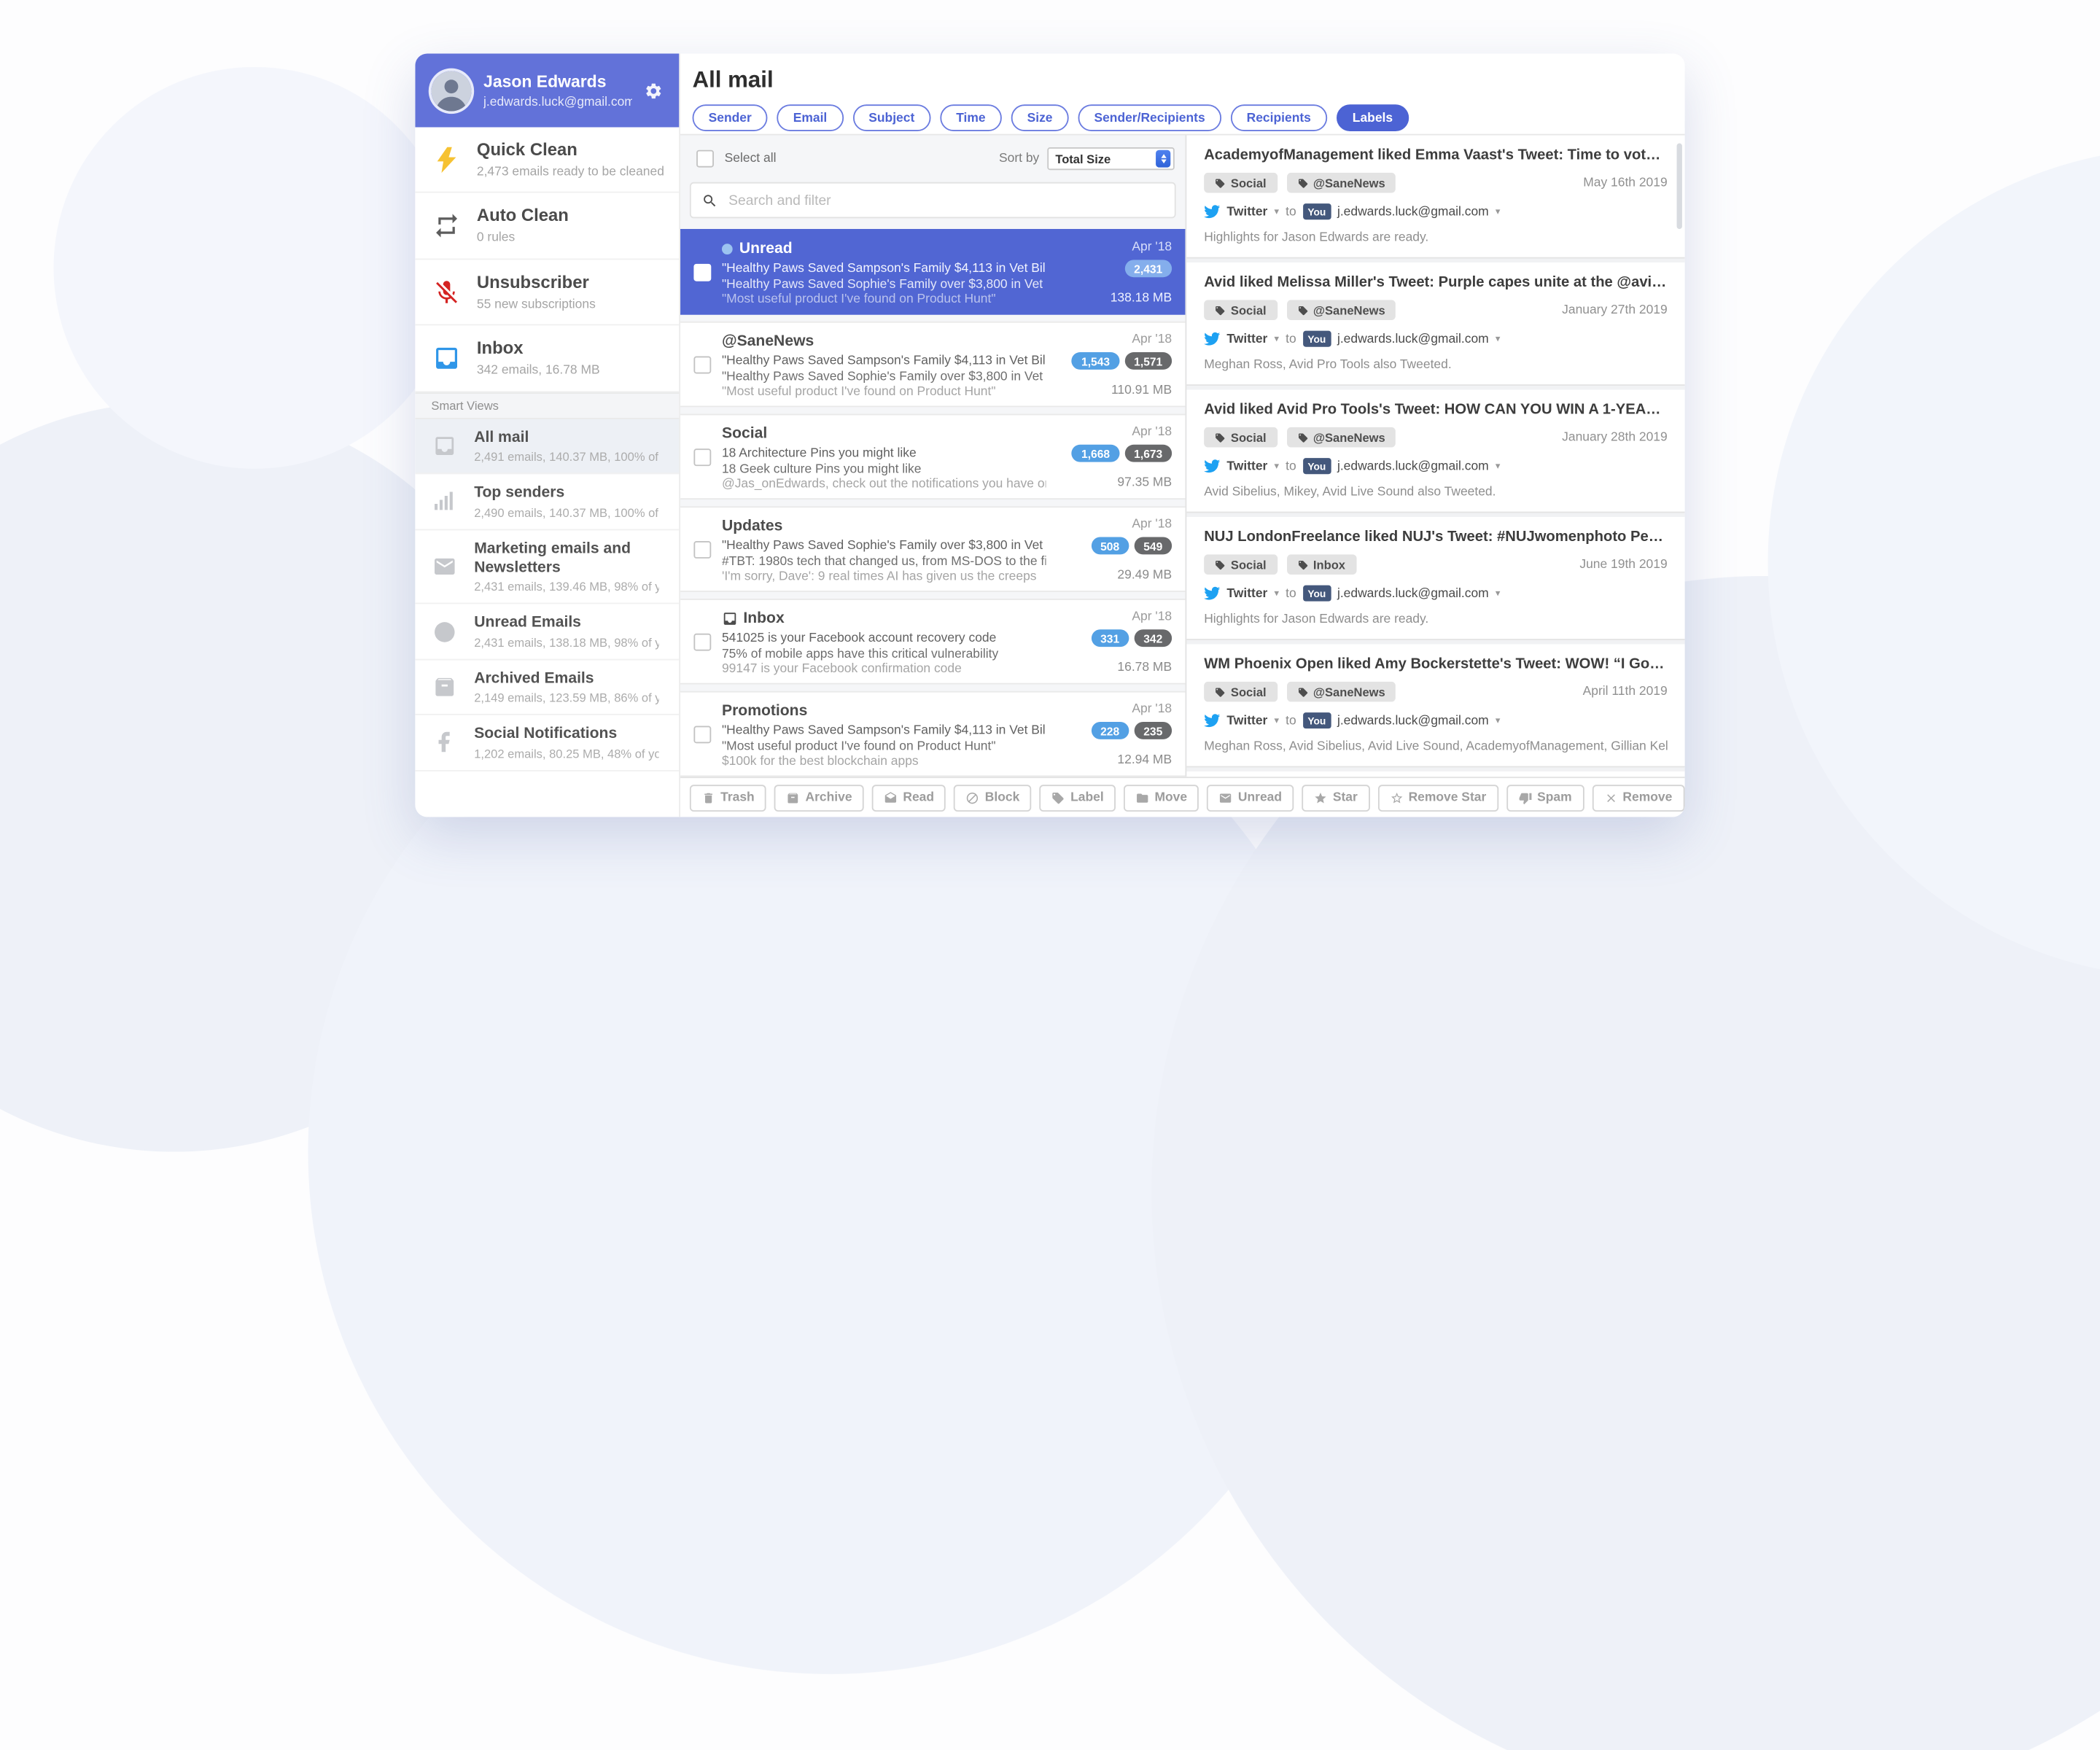 This screenshot has width=2100, height=1750. I want to click on trash-button: Trash, so click(728, 798).